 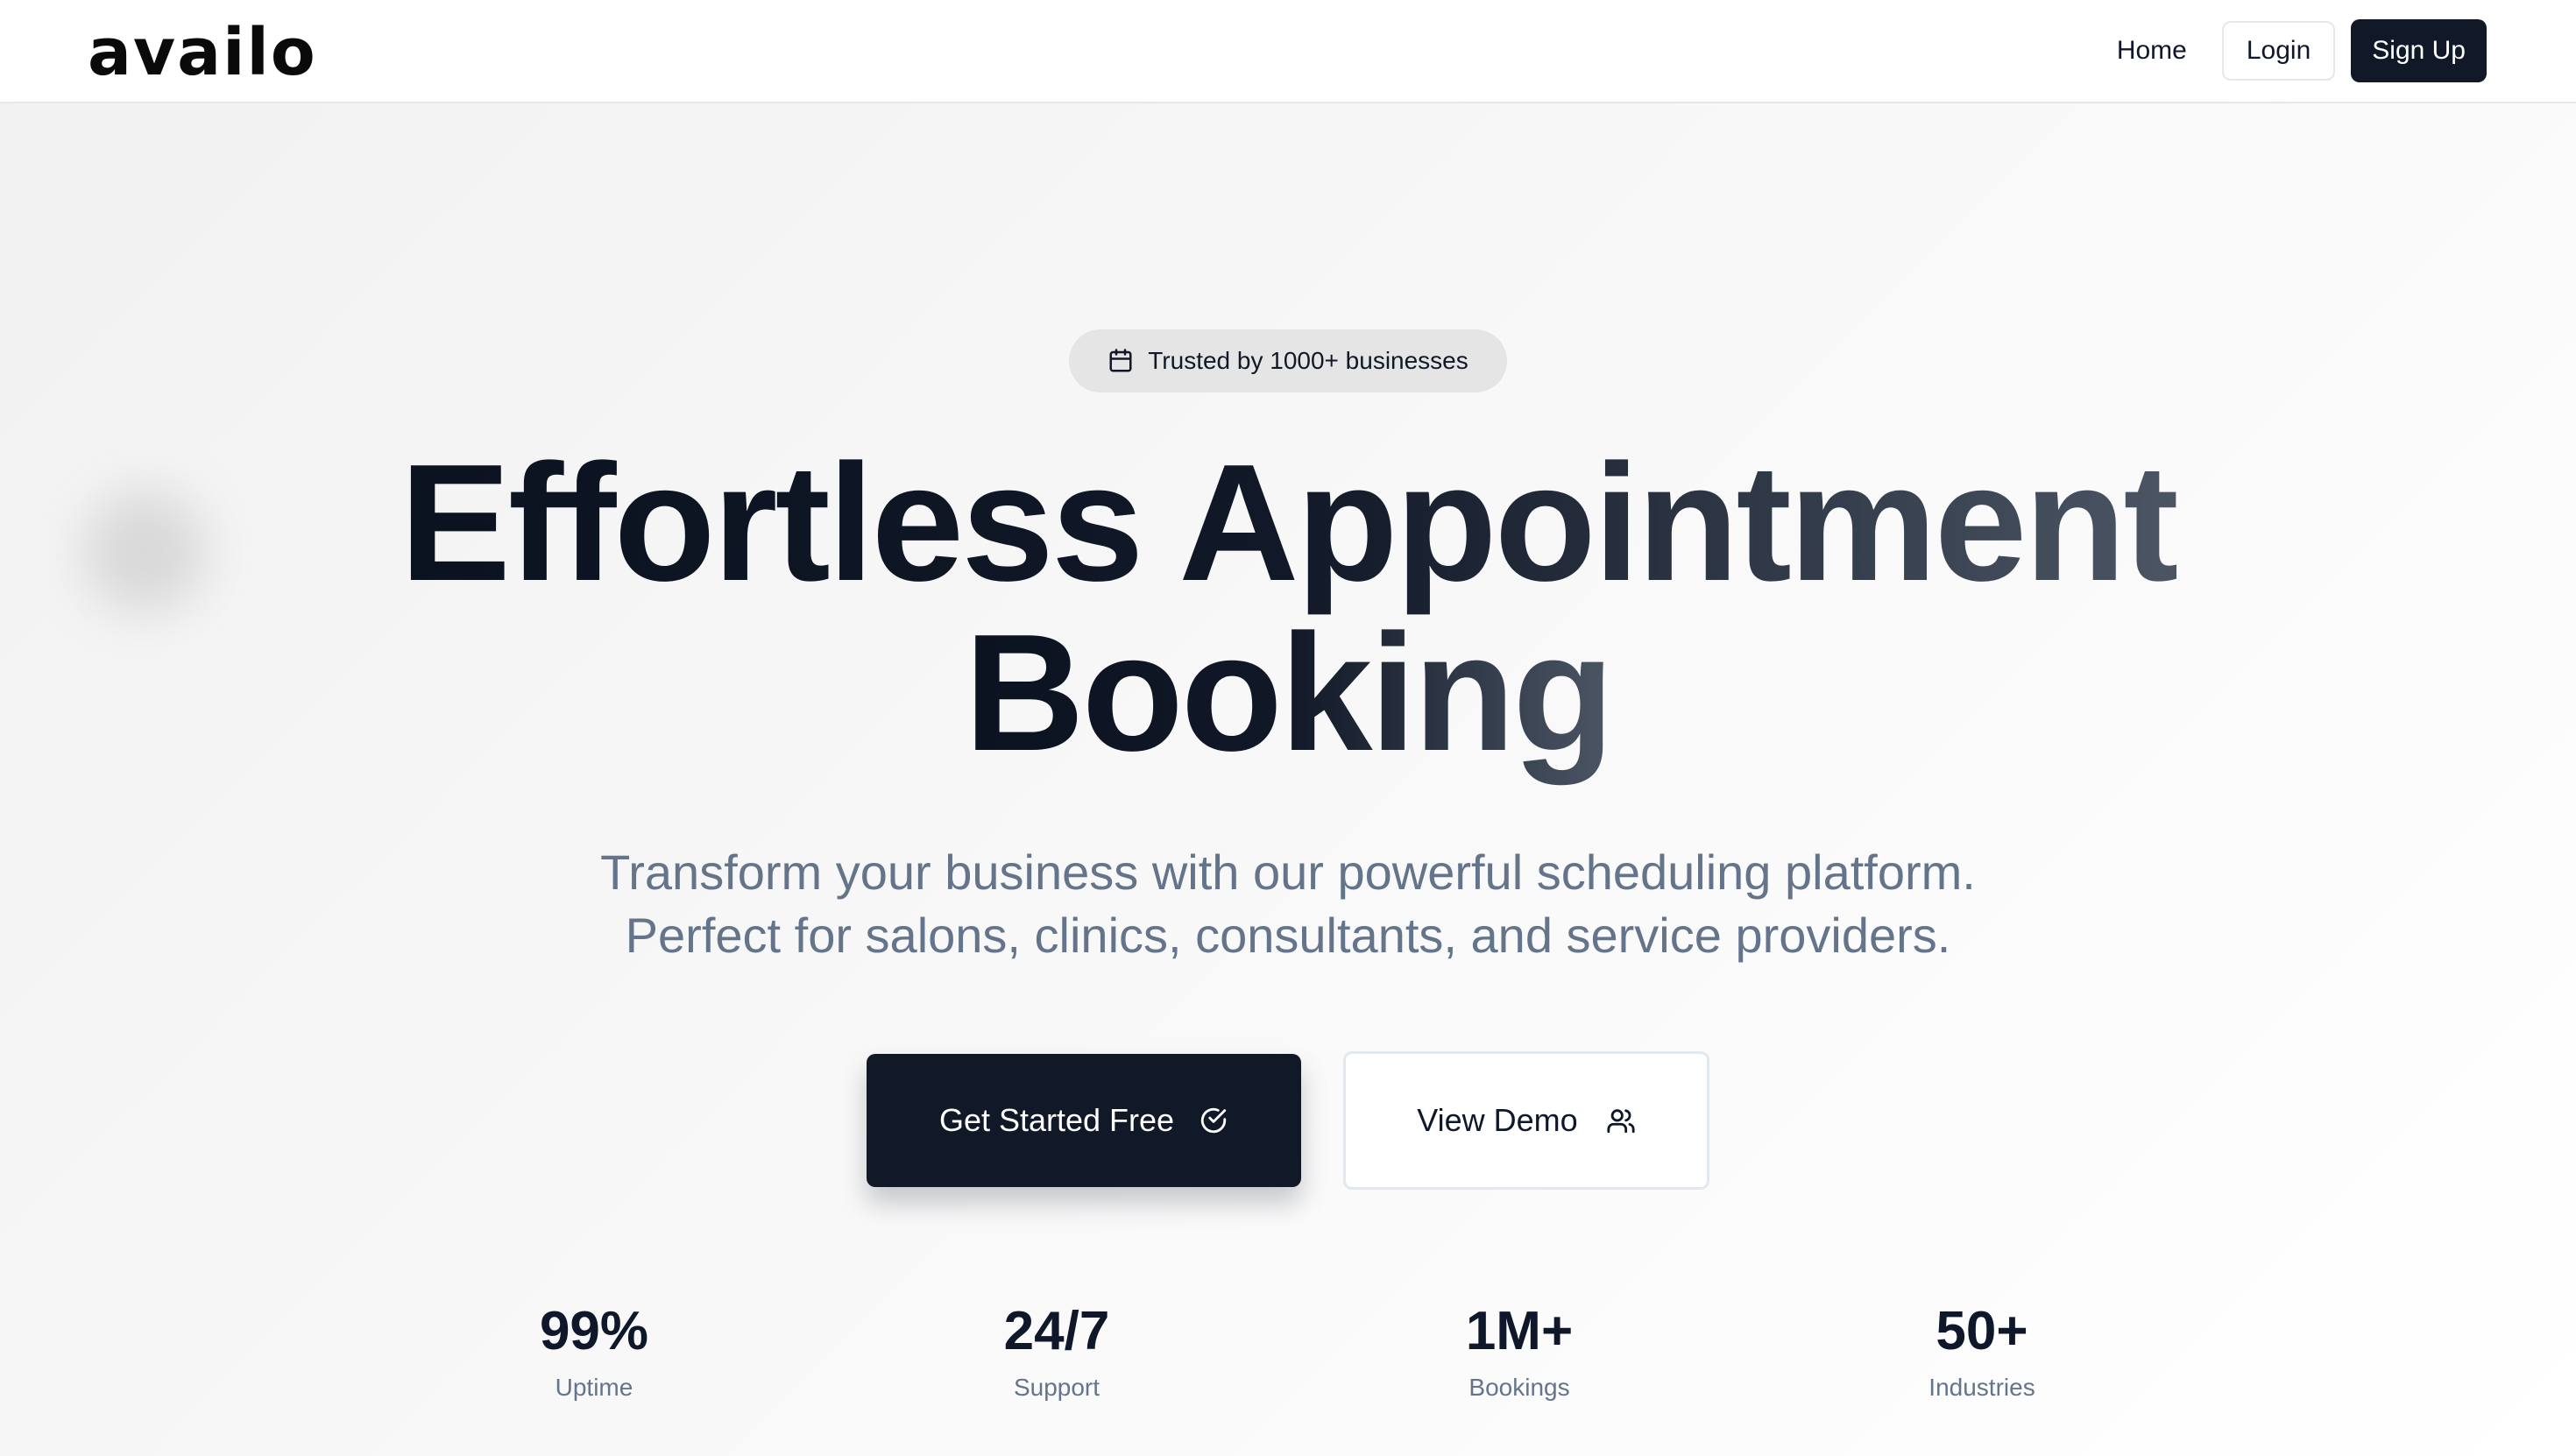 I want to click on logo: availo, so click(x=202, y=52).